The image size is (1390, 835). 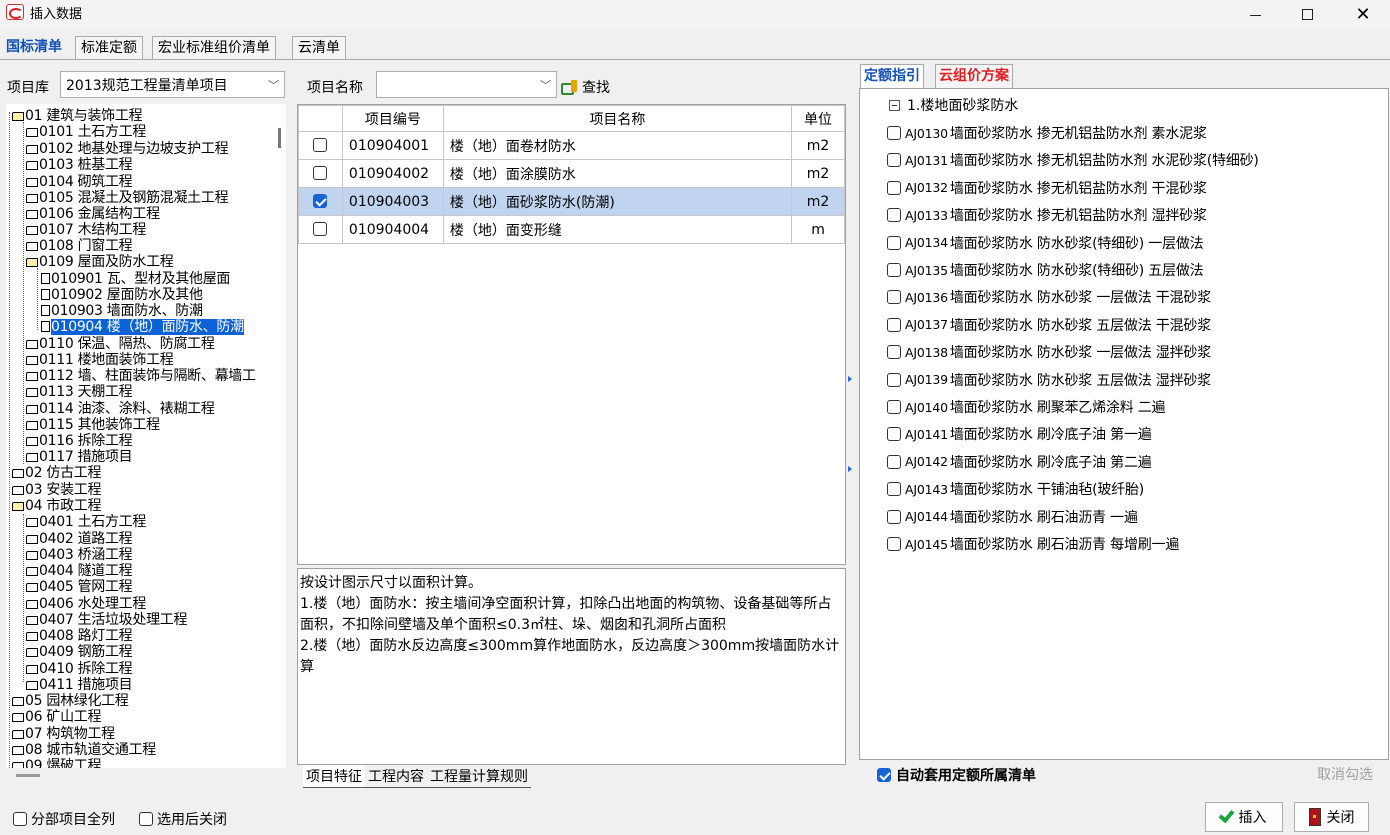 I want to click on table-row: 010904004 楼（地）面变形缝 m, so click(x=571, y=229).